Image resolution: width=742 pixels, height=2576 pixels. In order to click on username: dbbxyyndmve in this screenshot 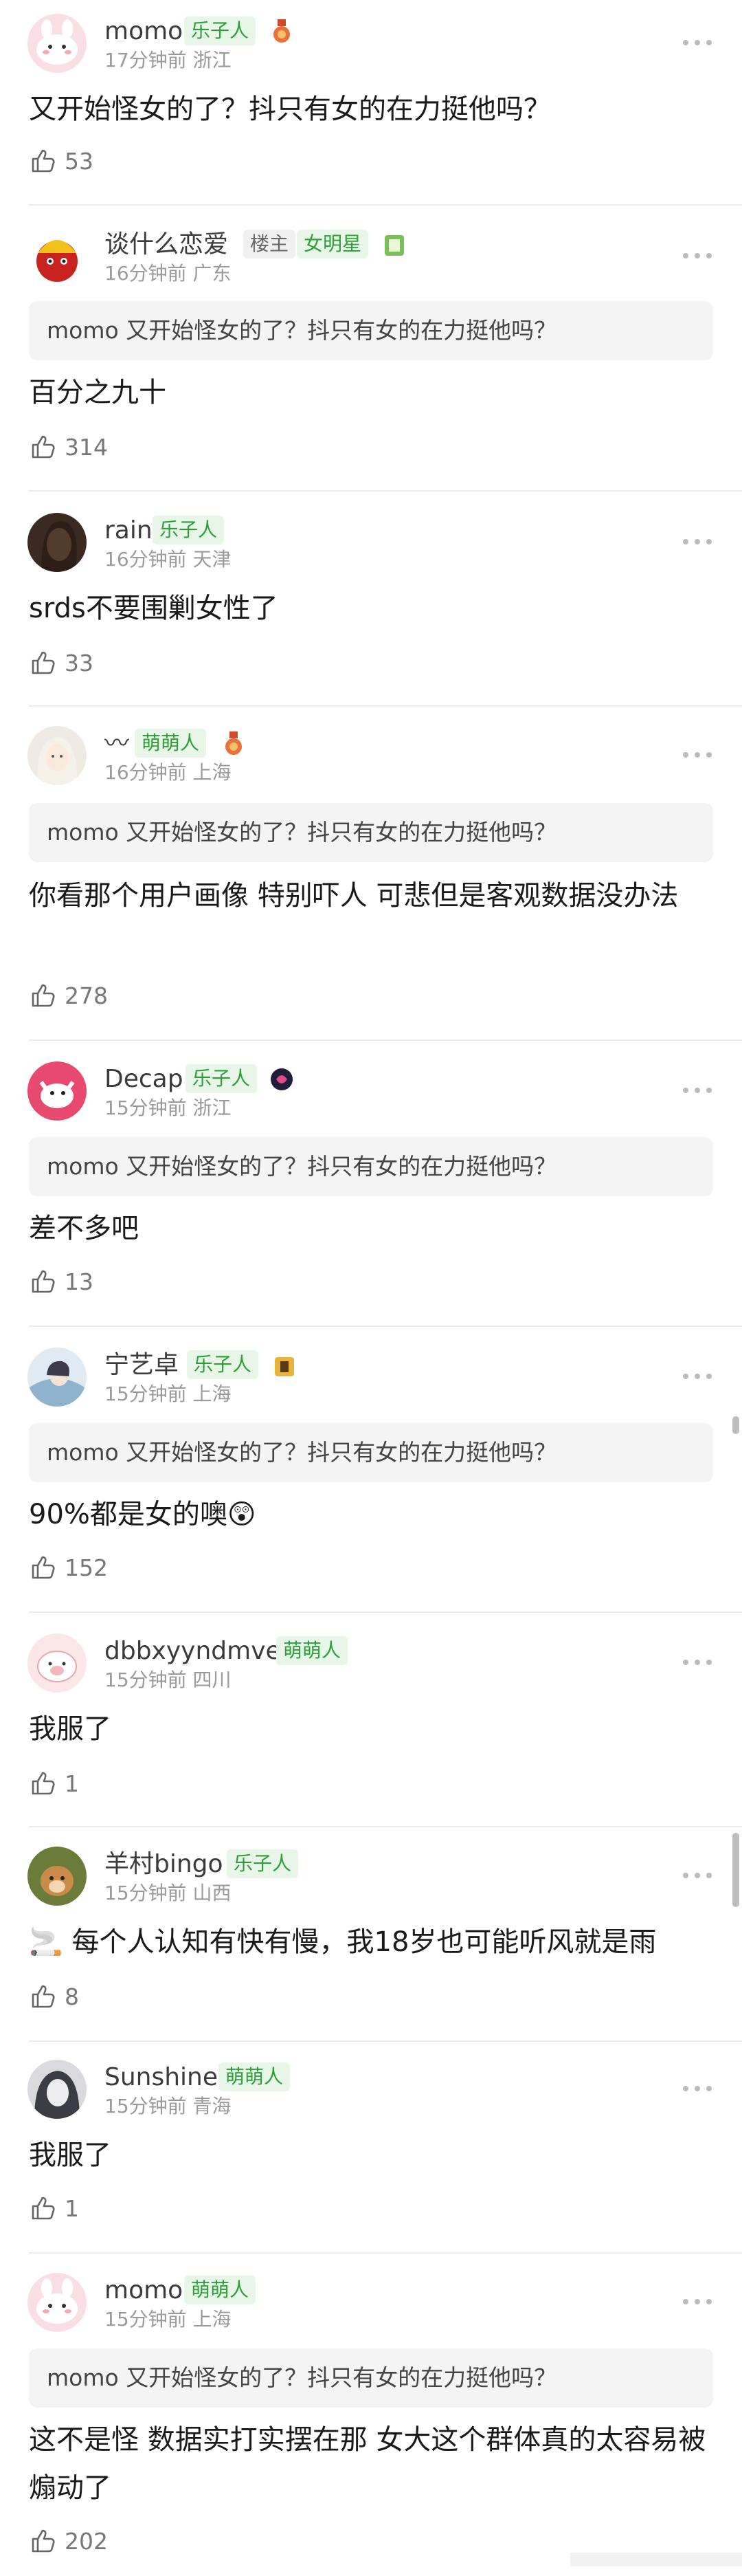, I will do `click(192, 1651)`.